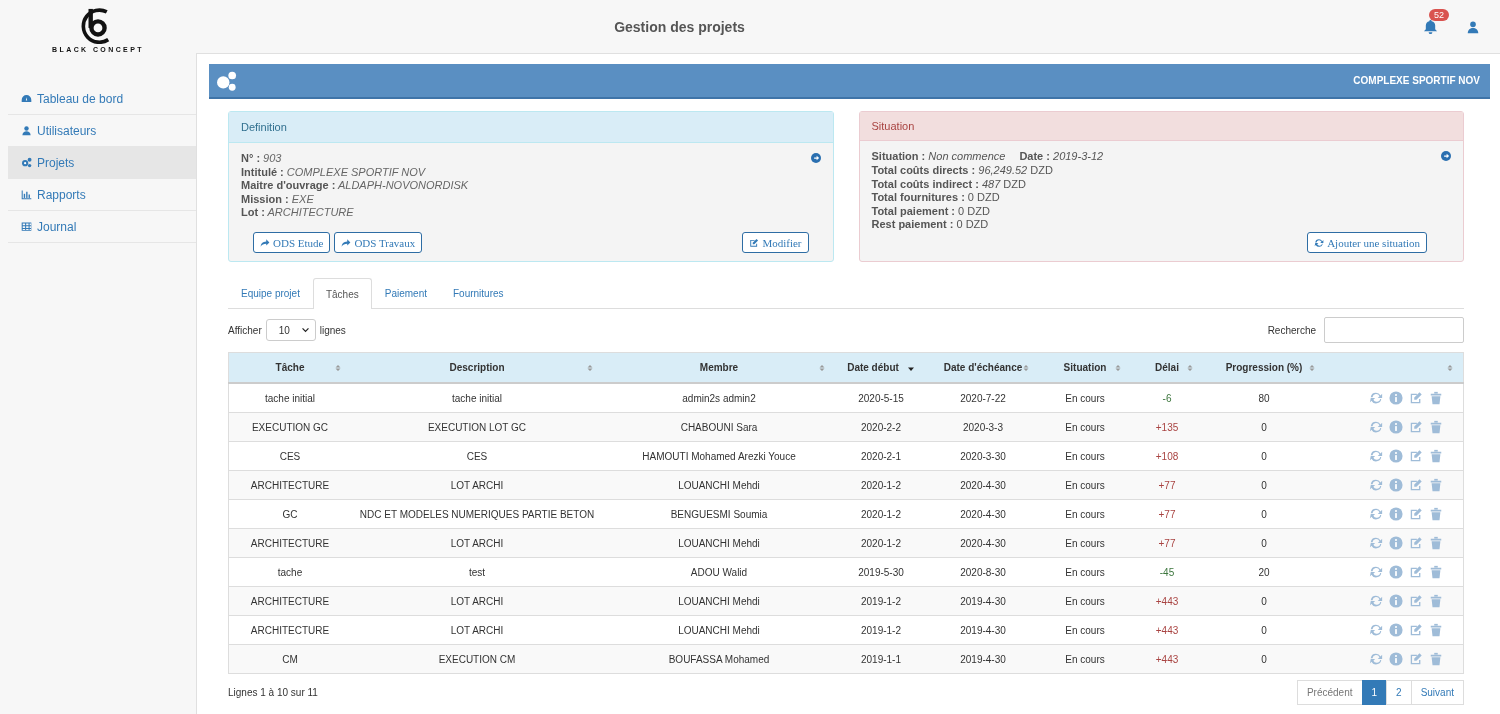  What do you see at coordinates (719, 367) in the screenshot?
I see `column-header: Membre` at bounding box center [719, 367].